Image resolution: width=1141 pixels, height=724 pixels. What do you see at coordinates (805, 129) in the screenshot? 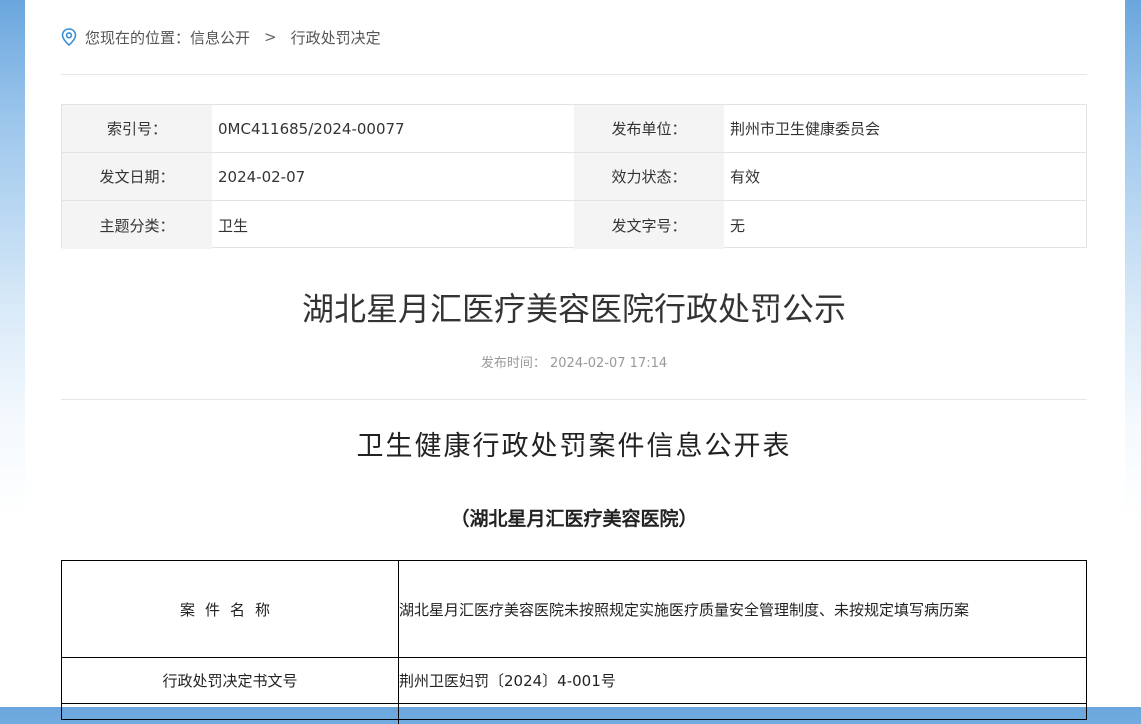
I see `publisher-value: 荆州市卫生健康委员会` at bounding box center [805, 129].